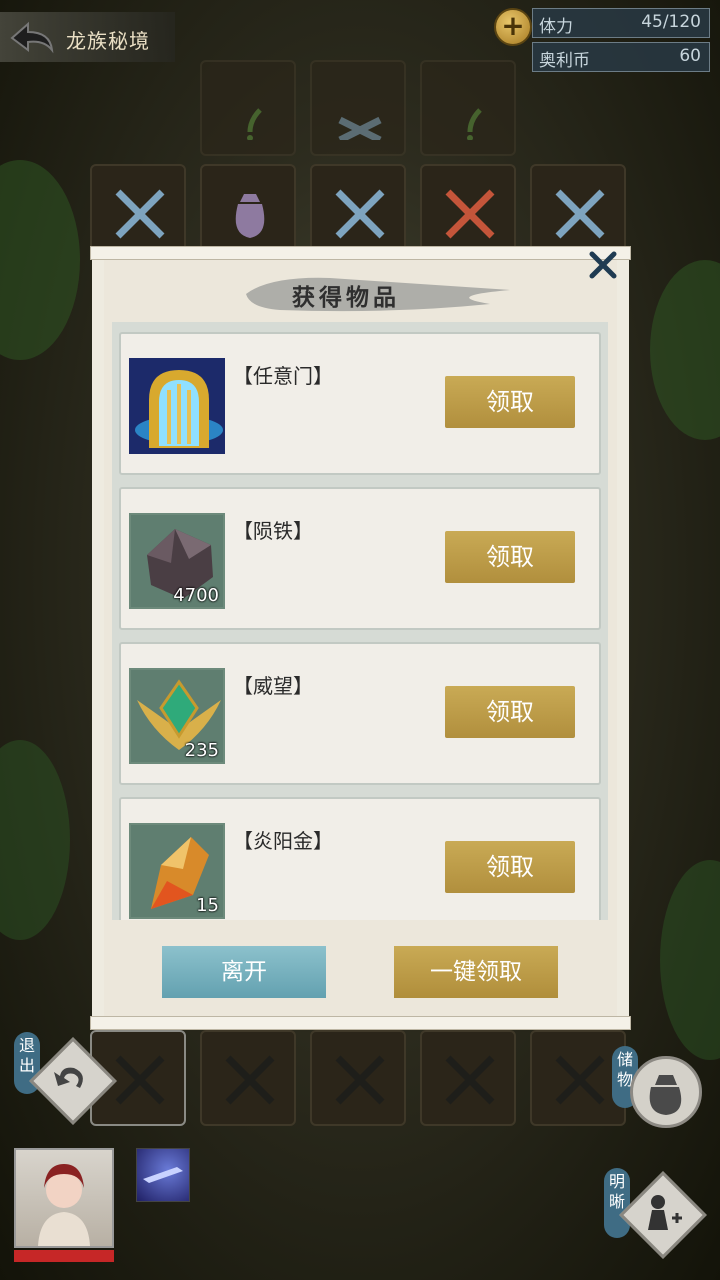  Describe the element at coordinates (564, 61) in the screenshot. I see `currency-label: 奥利币` at that location.